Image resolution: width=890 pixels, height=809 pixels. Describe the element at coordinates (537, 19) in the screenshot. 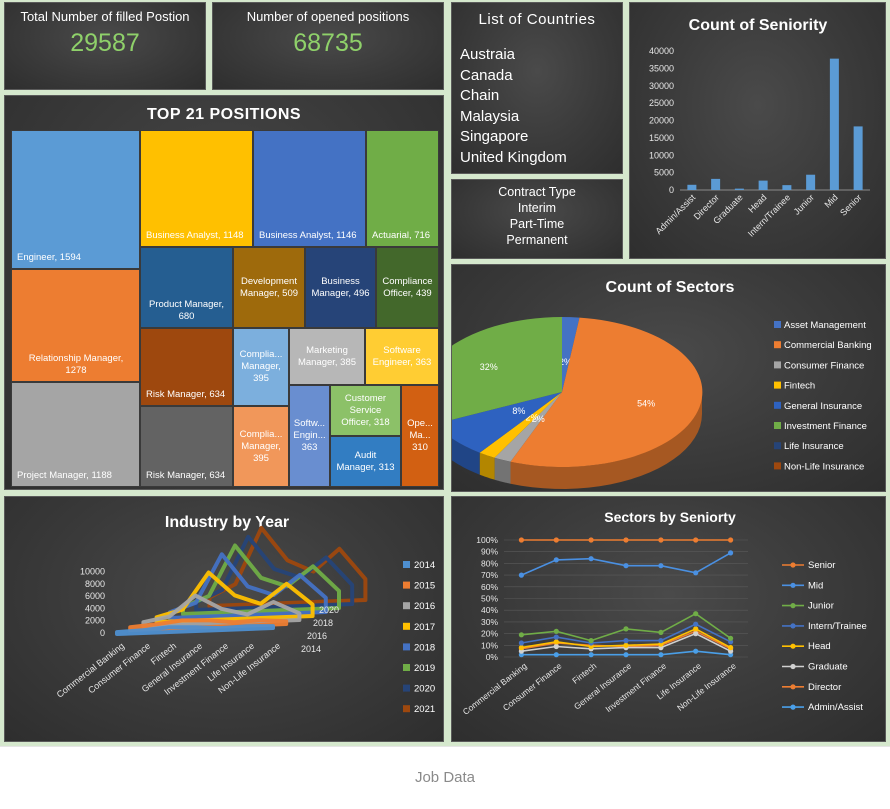

I see `countries-title: List of Countries` at that location.